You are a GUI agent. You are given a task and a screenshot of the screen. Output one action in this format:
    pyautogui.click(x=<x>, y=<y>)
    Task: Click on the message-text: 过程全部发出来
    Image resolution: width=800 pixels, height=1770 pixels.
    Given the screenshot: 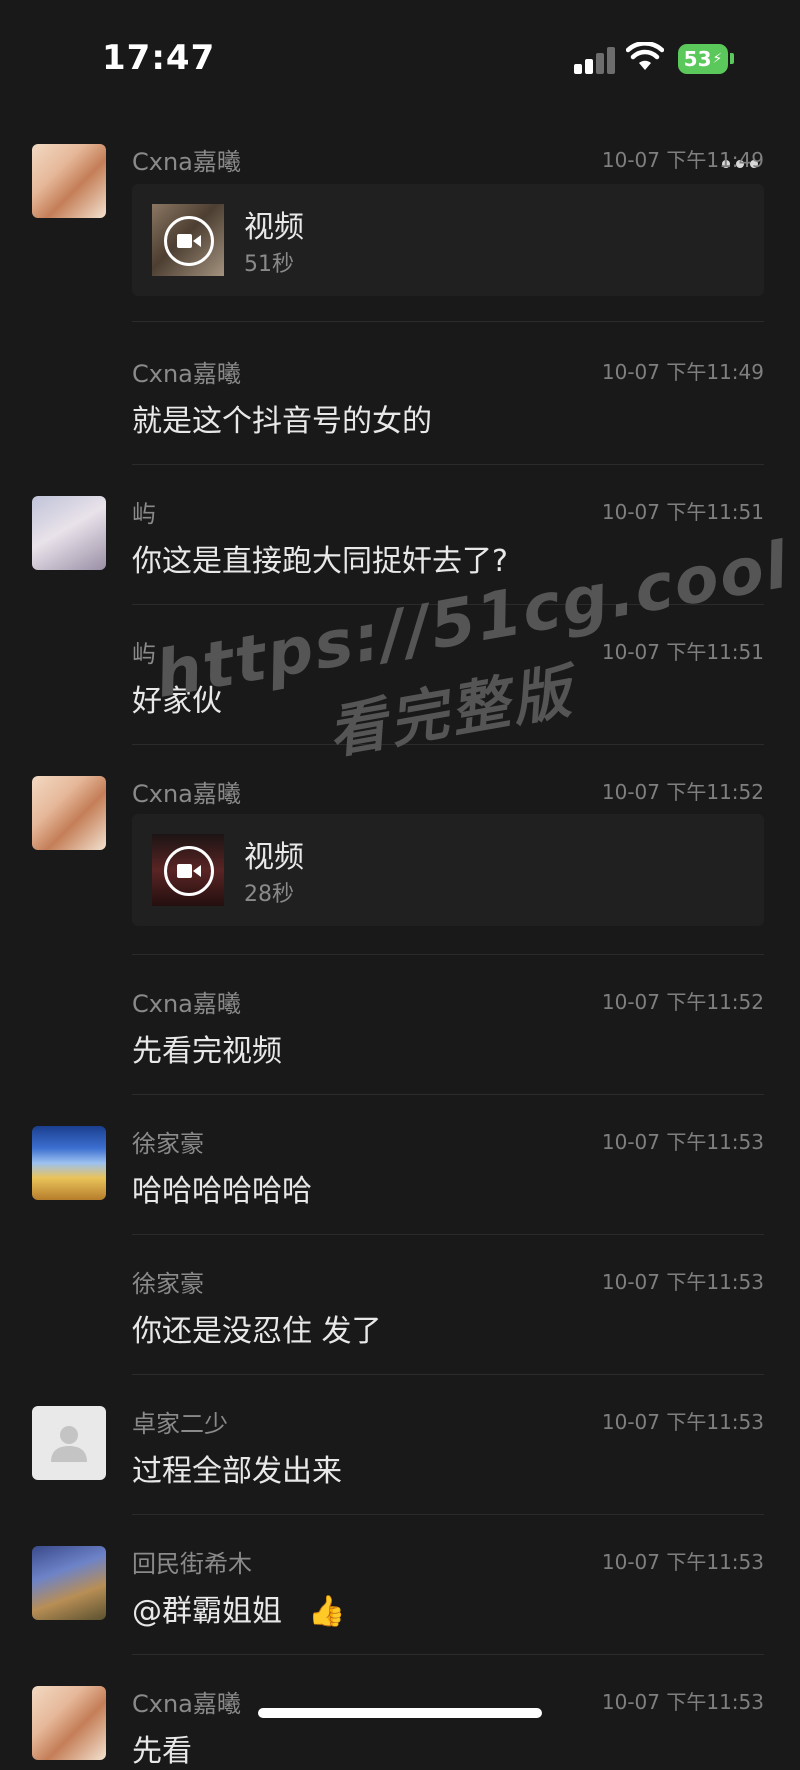 What is the action you would take?
    pyautogui.click(x=237, y=1468)
    